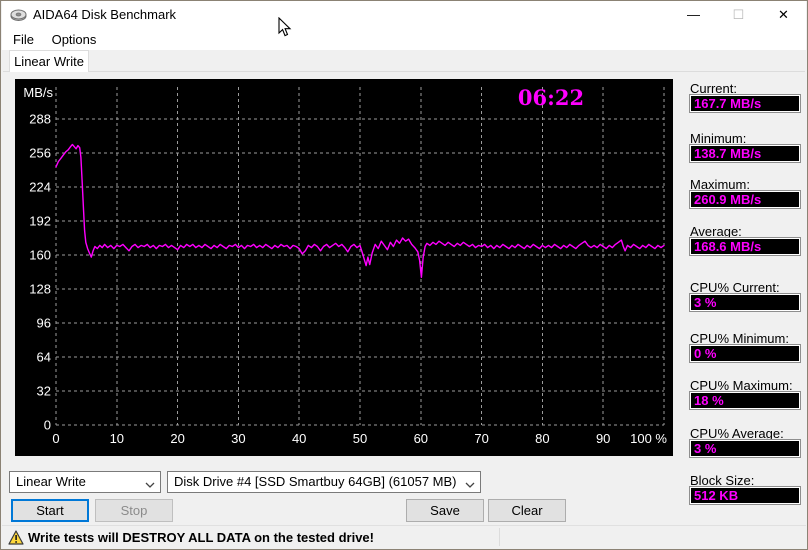  Describe the element at coordinates (40, 187) in the screenshot. I see `svg-text: 224` at that location.